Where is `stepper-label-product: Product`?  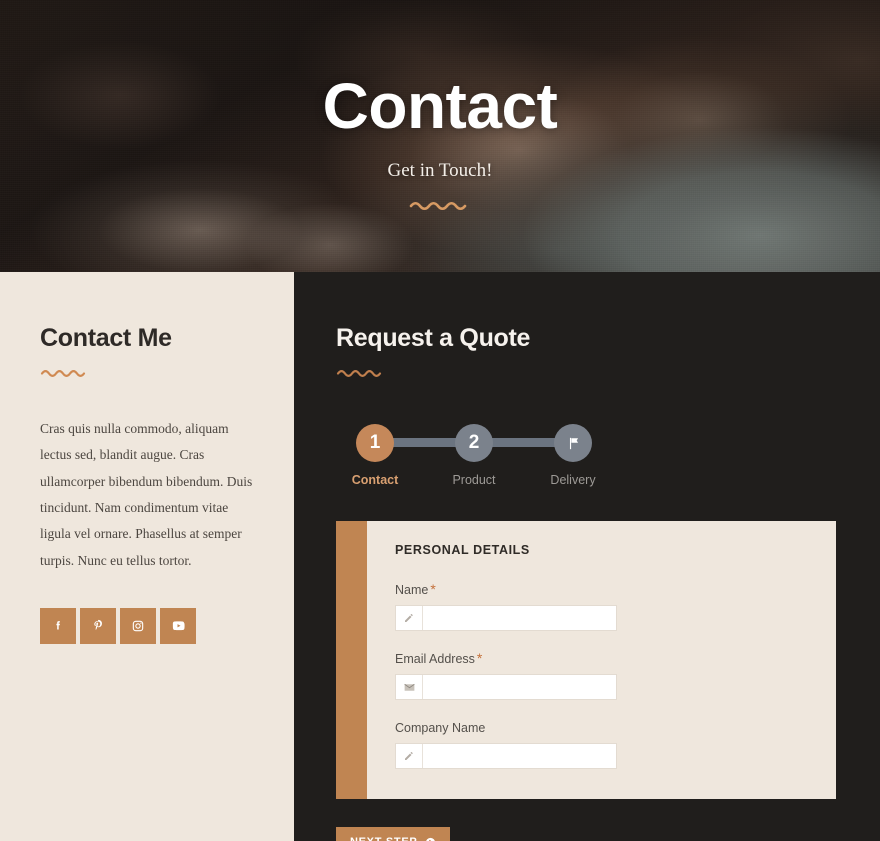
stepper-label-product: Product is located at coordinates (474, 480).